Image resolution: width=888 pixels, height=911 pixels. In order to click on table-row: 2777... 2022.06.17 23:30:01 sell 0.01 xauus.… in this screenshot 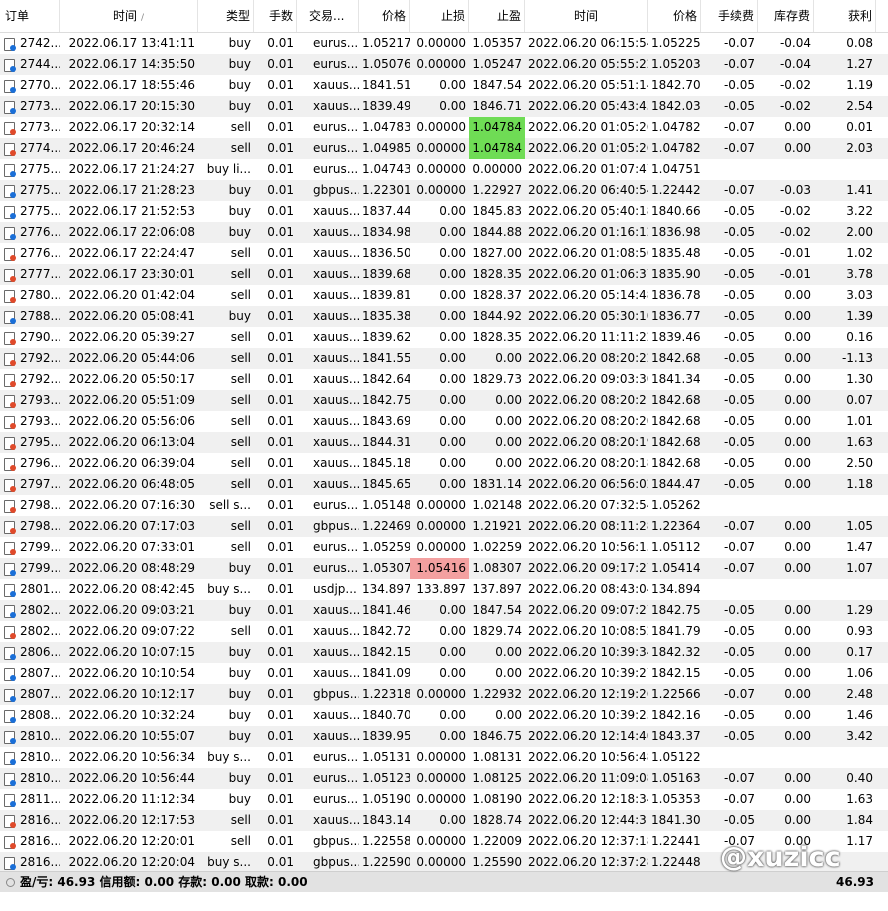, I will do `click(444, 274)`.